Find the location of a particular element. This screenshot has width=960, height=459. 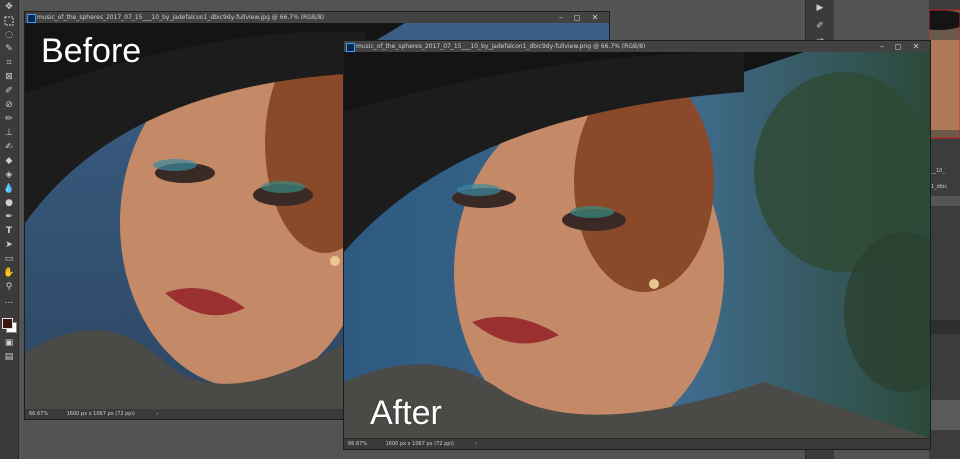

before-status-arrow: › is located at coordinates (157, 414).